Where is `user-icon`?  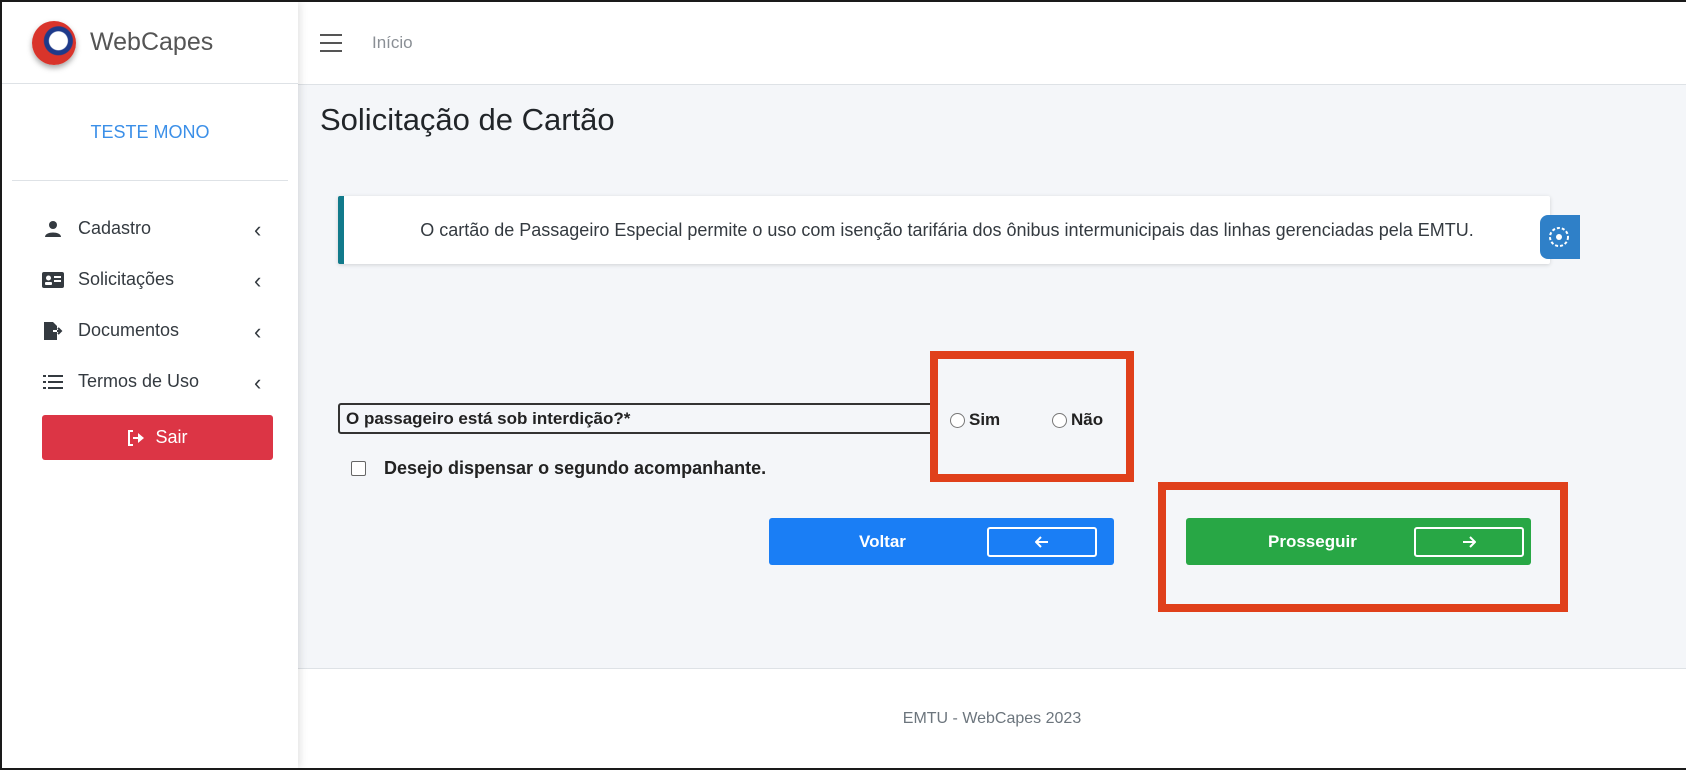 user-icon is located at coordinates (53, 229).